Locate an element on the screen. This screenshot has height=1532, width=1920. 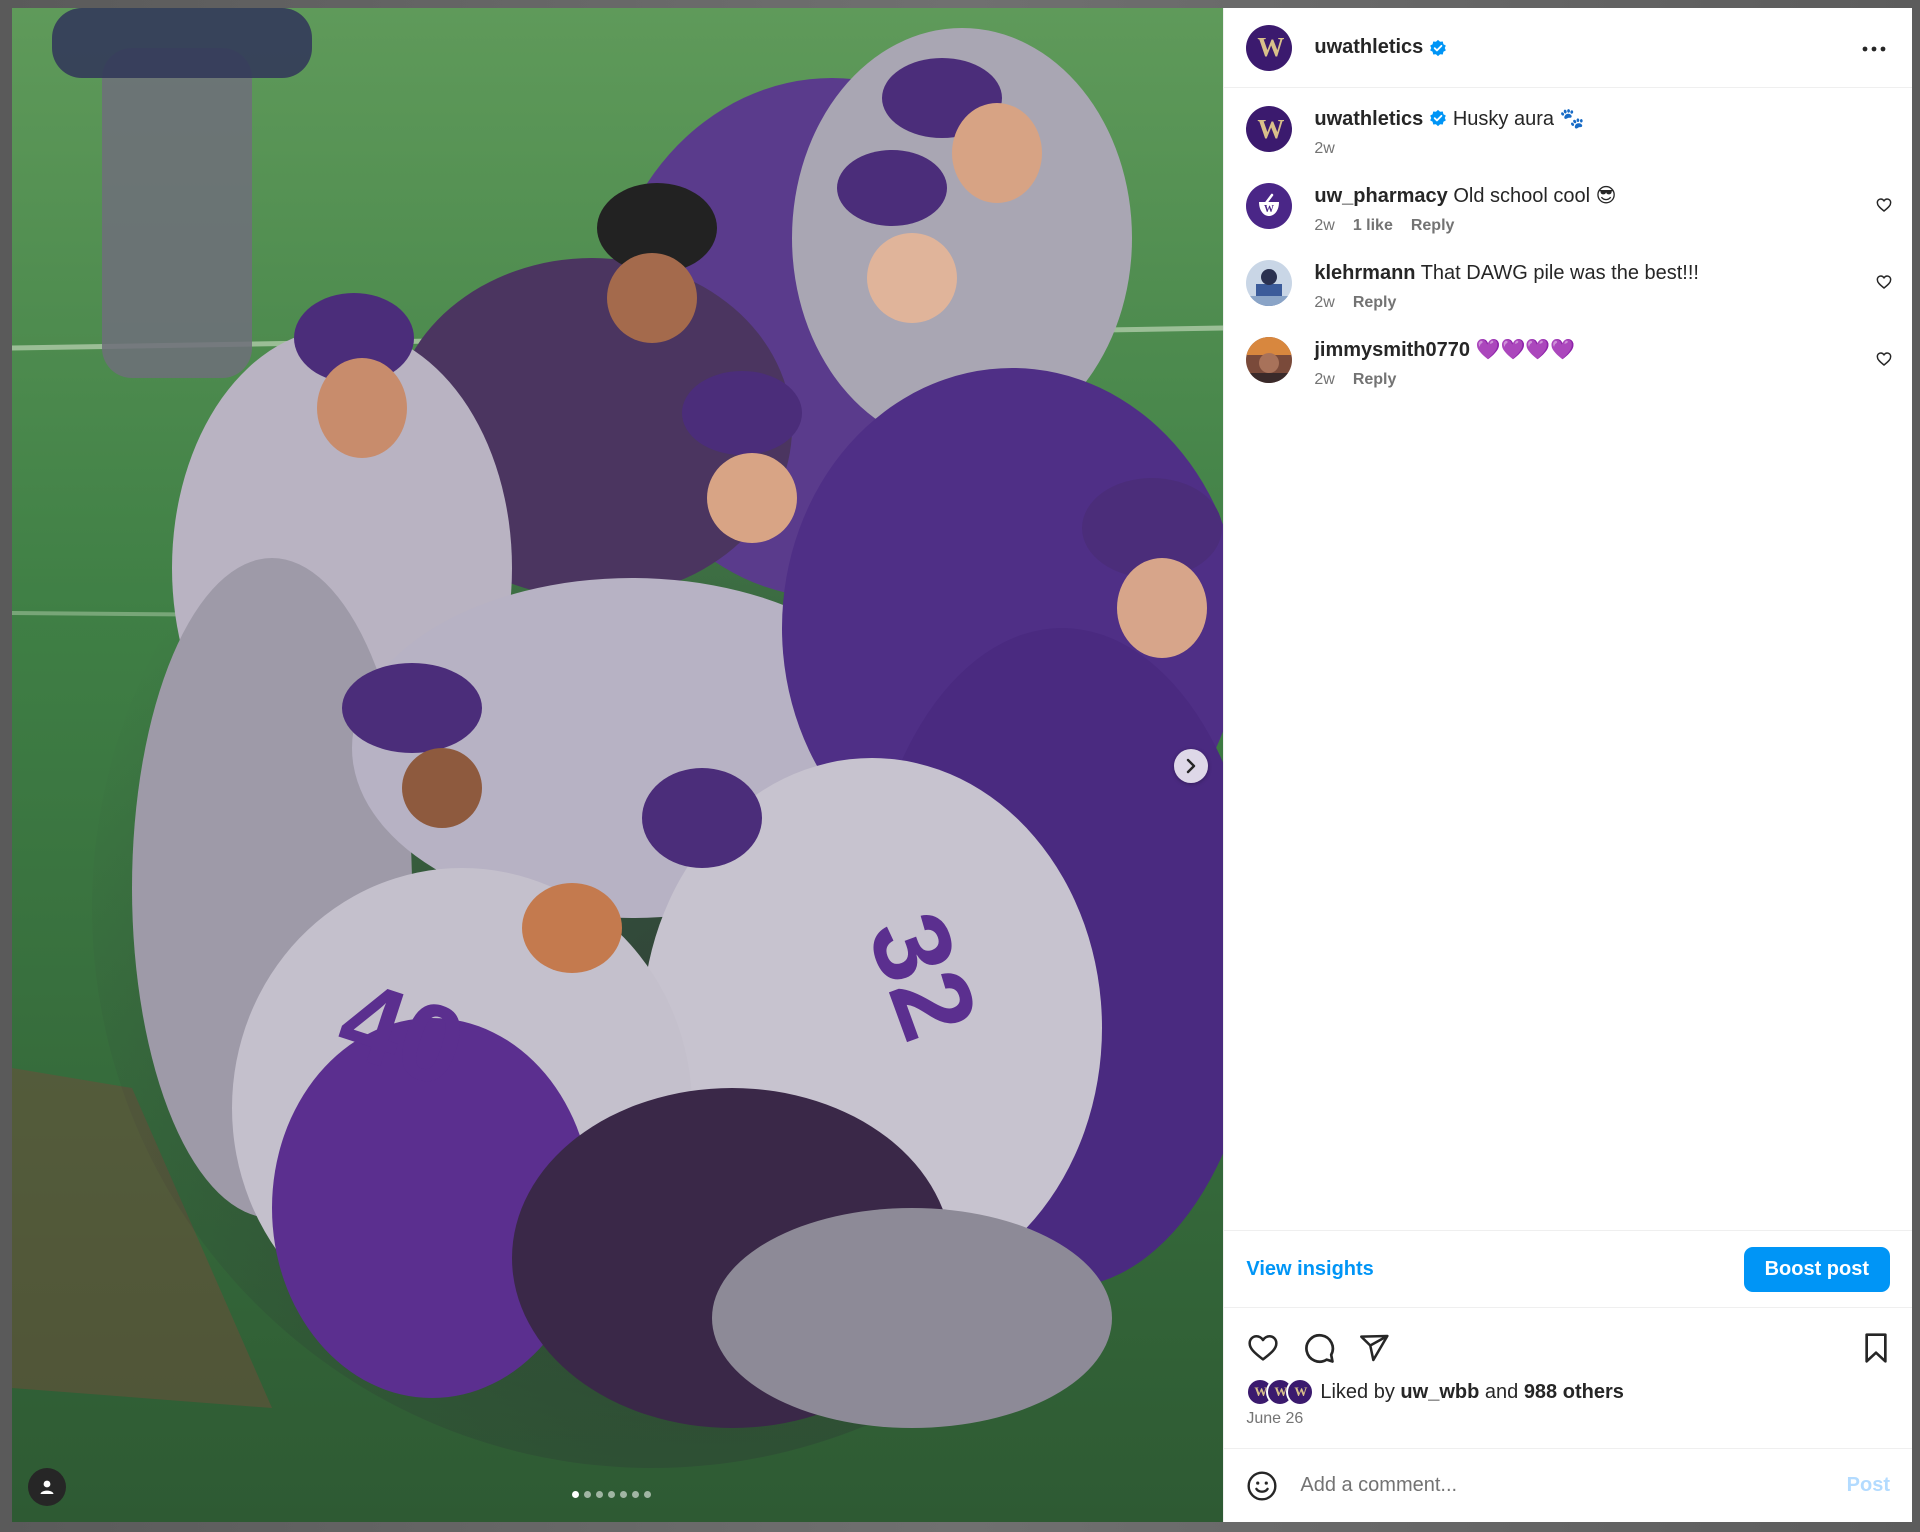
comment-username: klehrmann is located at coordinates (1364, 273).